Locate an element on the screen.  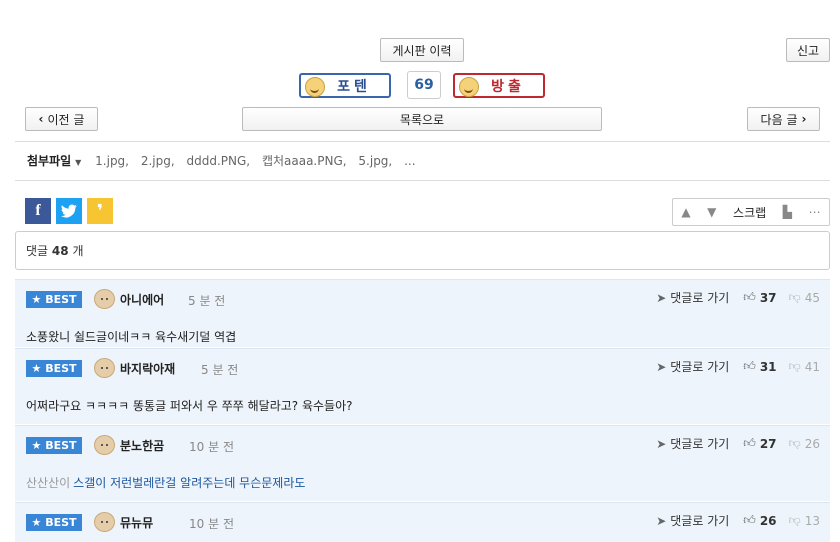
comment-author: 뮤뉴뮤 is located at coordinates (136, 522).